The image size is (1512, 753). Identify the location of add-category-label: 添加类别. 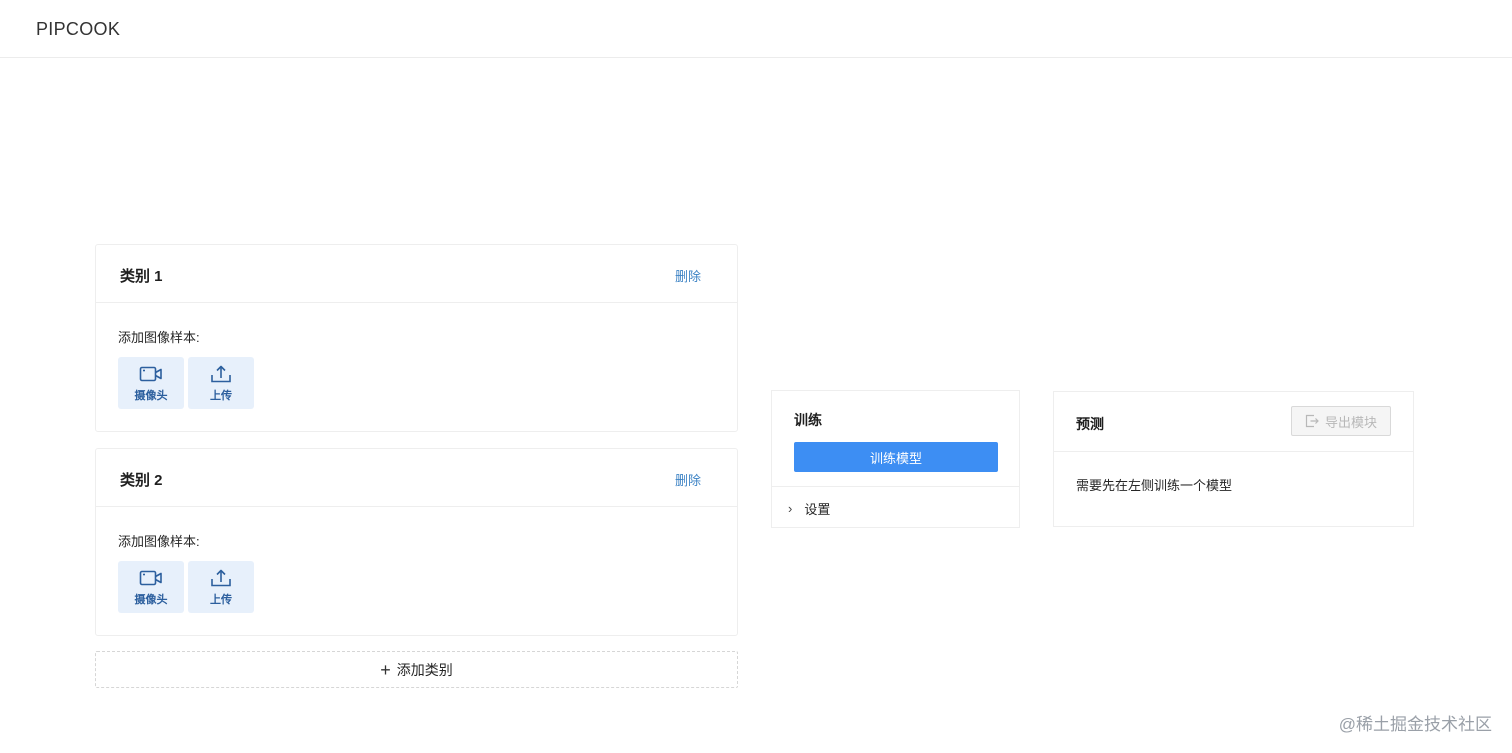
(424, 669).